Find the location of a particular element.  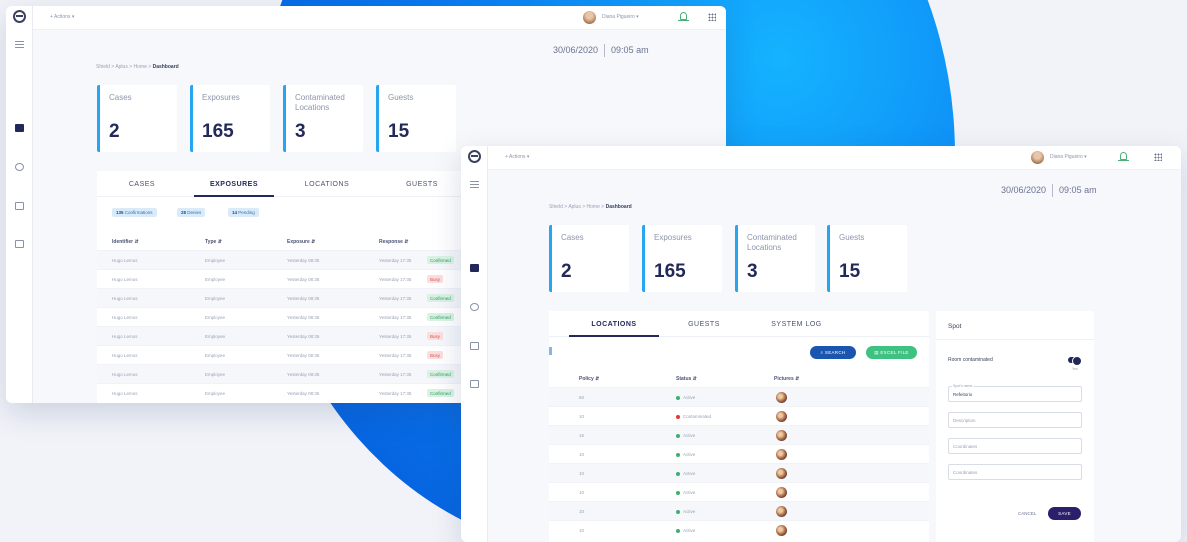

room-contaminated-toggle is located at coordinates (1075, 360).